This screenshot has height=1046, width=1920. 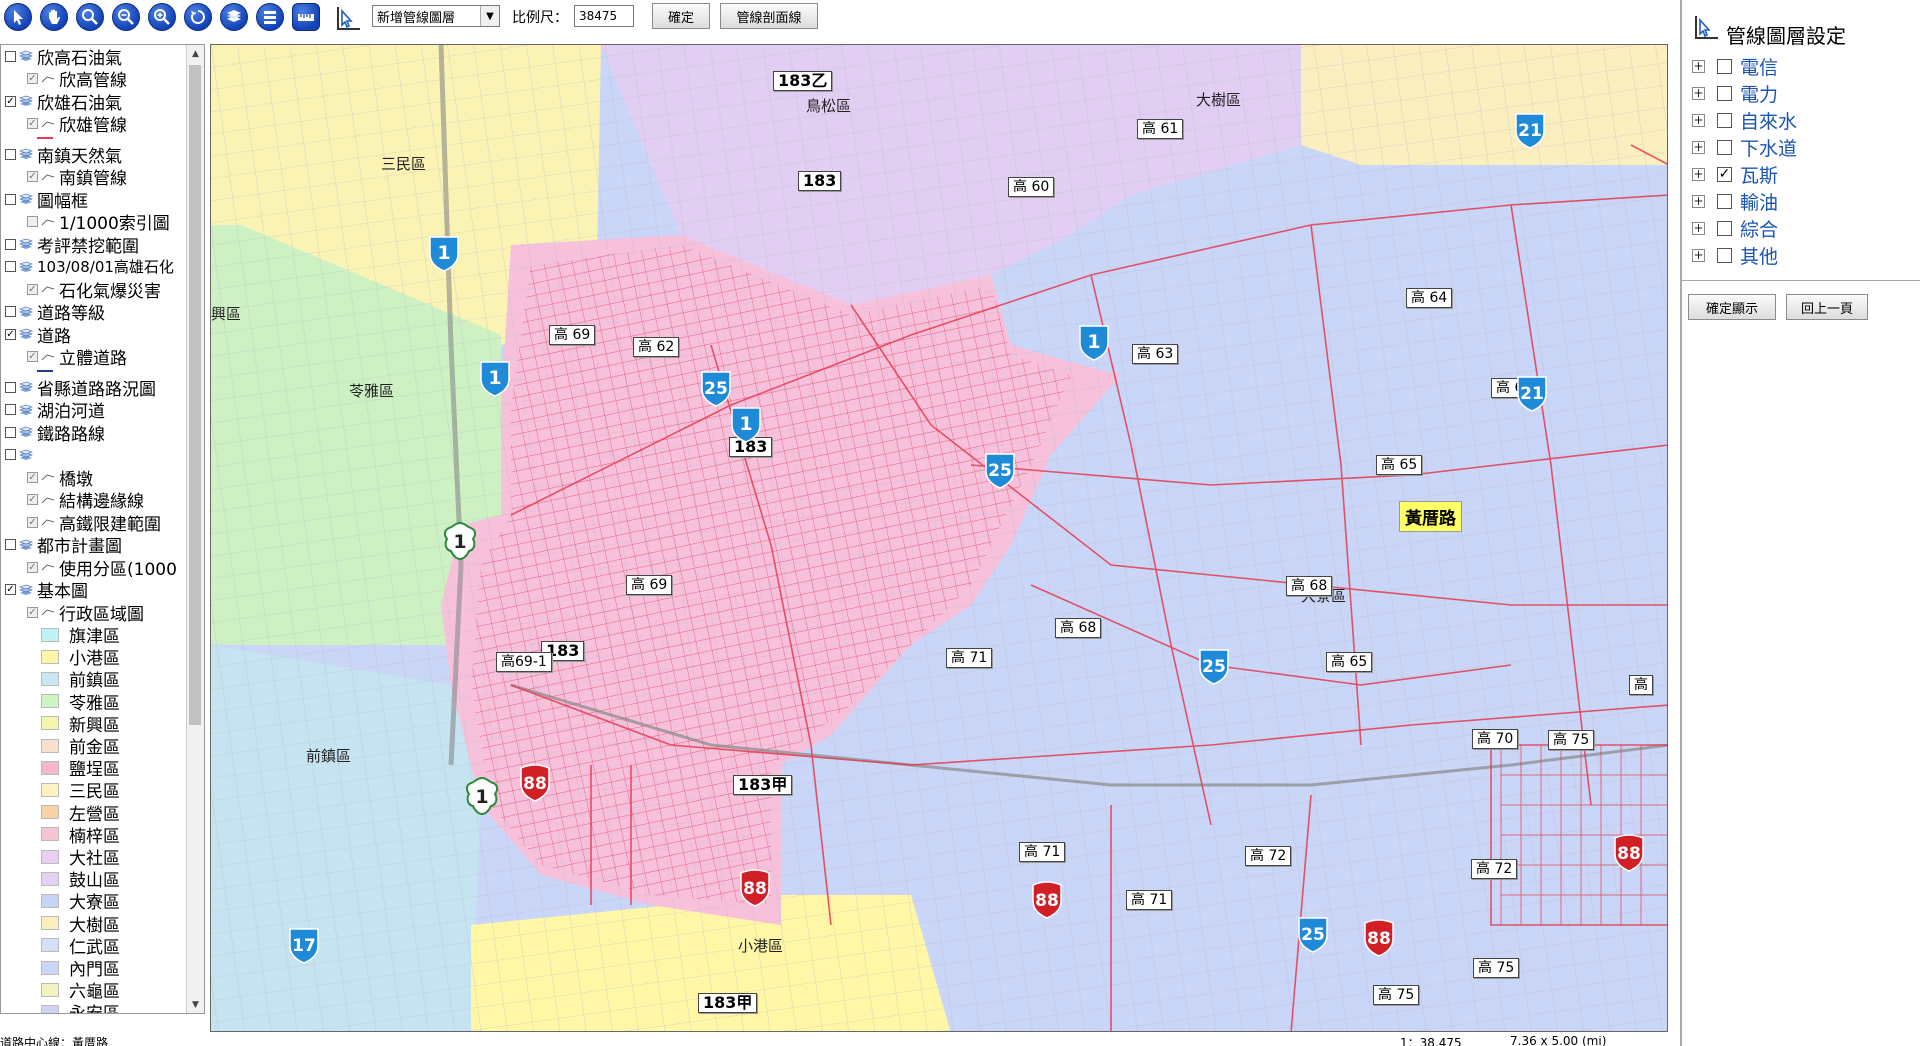 I want to click on layer-tree-item: ✓ 使用分區(1000, so click(x=102, y=568).